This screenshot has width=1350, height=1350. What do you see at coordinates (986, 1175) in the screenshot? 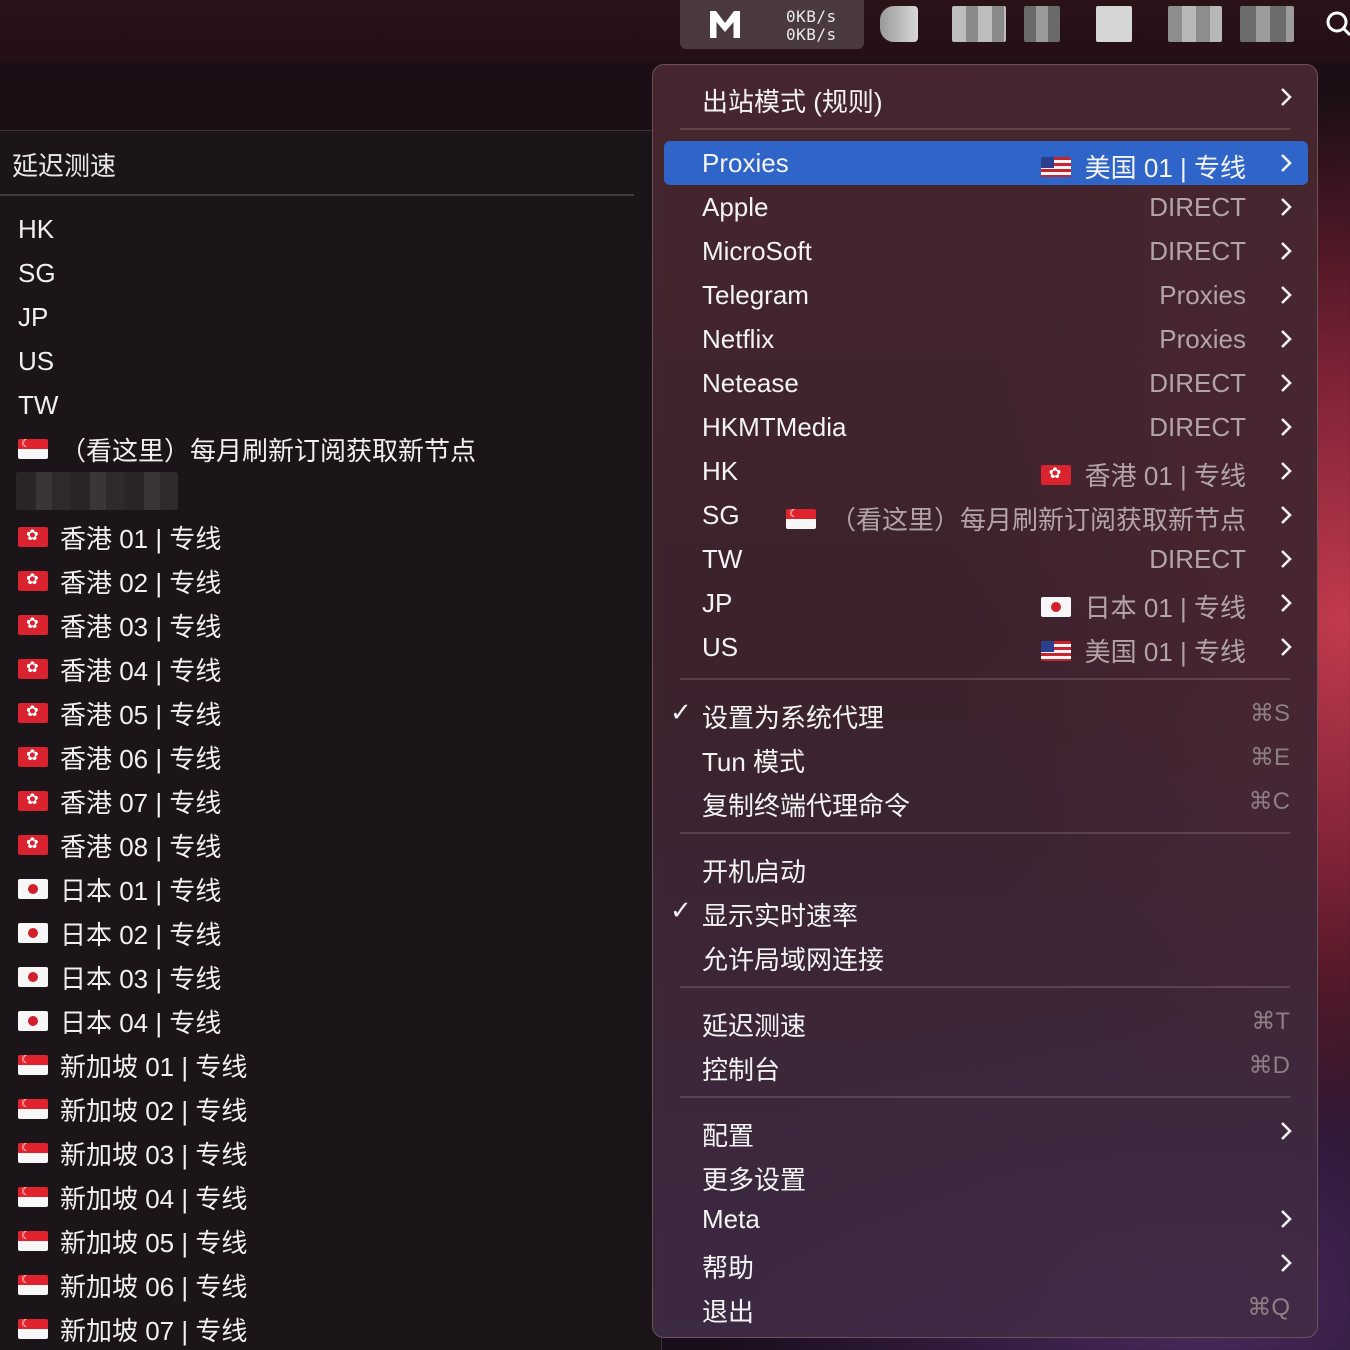
I see `misc-menu-item: 更多设置` at bounding box center [986, 1175].